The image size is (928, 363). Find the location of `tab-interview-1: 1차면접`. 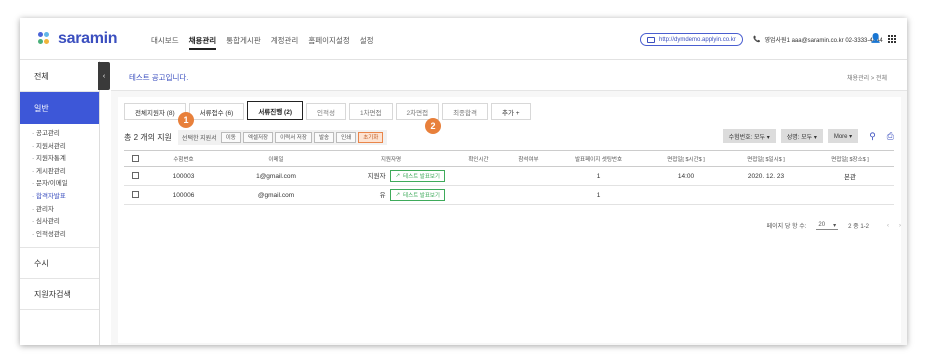

tab-interview-1: 1차면접 is located at coordinates (370, 111).